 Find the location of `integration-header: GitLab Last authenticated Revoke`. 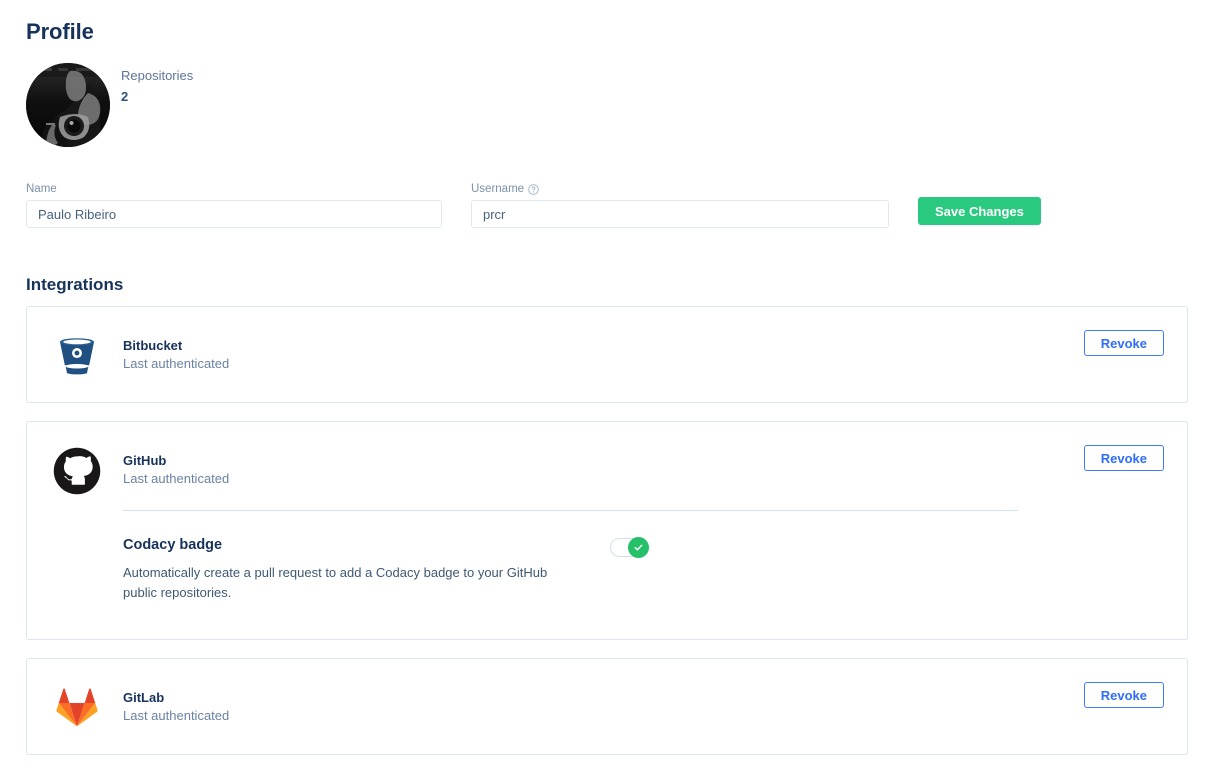

integration-header: GitLab Last authenticated Revoke is located at coordinates (607, 707).